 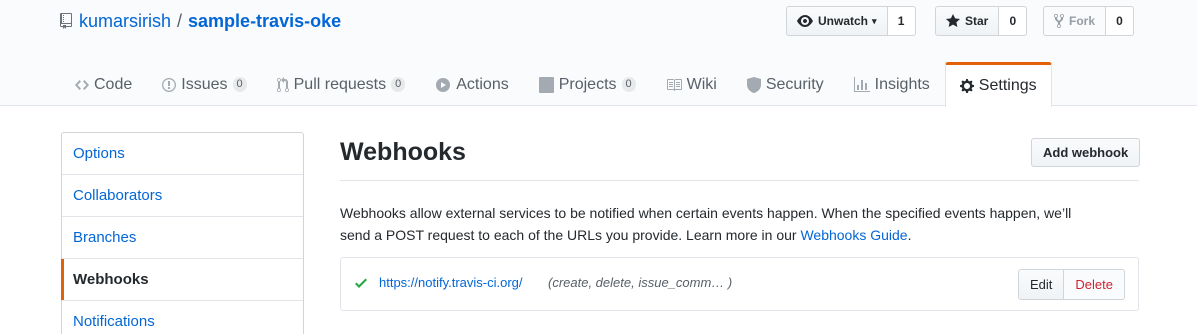 What do you see at coordinates (169, 85) in the screenshot?
I see `issue-icon` at bounding box center [169, 85].